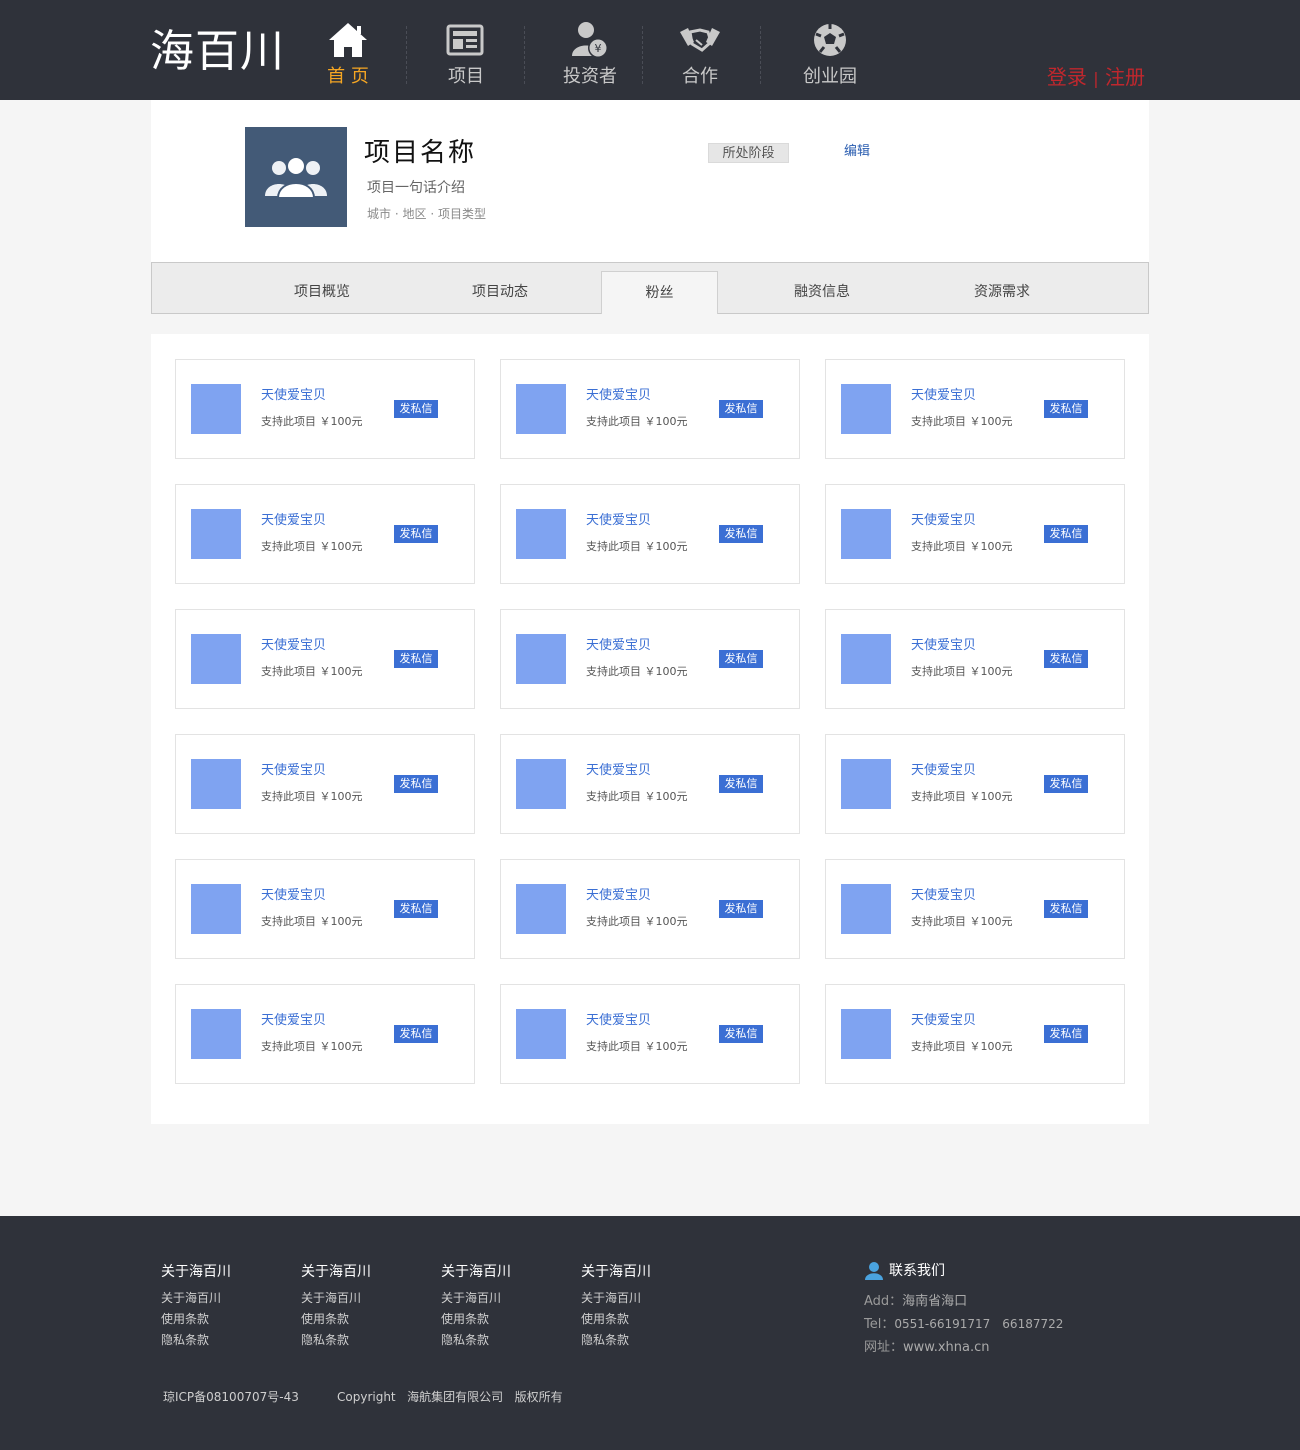  Describe the element at coordinates (1125, 77) in the screenshot. I see `register-link: 注册` at that location.